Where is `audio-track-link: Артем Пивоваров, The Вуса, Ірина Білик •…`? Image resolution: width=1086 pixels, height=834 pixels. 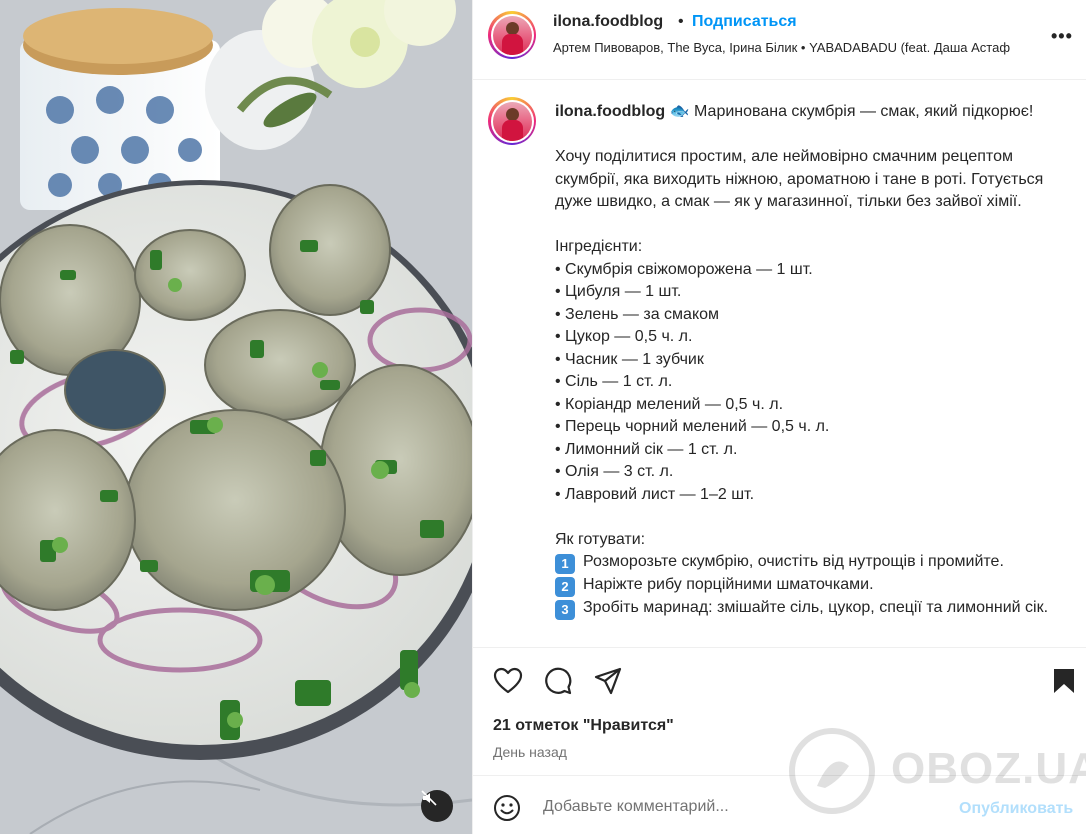 audio-track-link: Артем Пивоваров, The Вуса, Ірина Білик •… is located at coordinates (798, 47).